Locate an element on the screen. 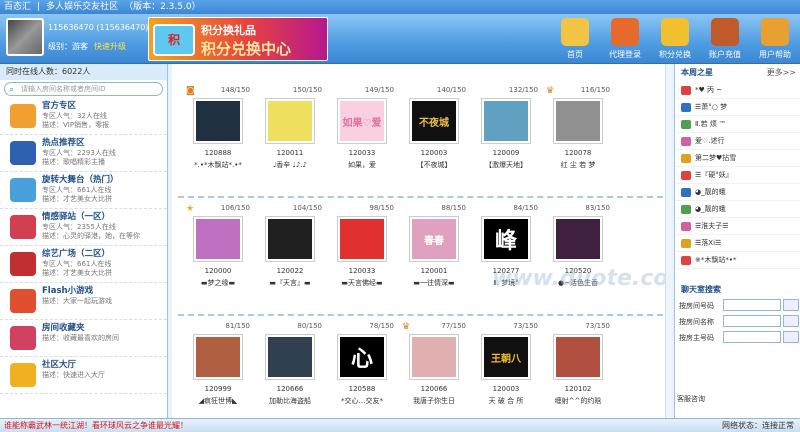  room-card: 81/150 120999 ◢疯狂世博◣ is located at coordinates (218, 370).